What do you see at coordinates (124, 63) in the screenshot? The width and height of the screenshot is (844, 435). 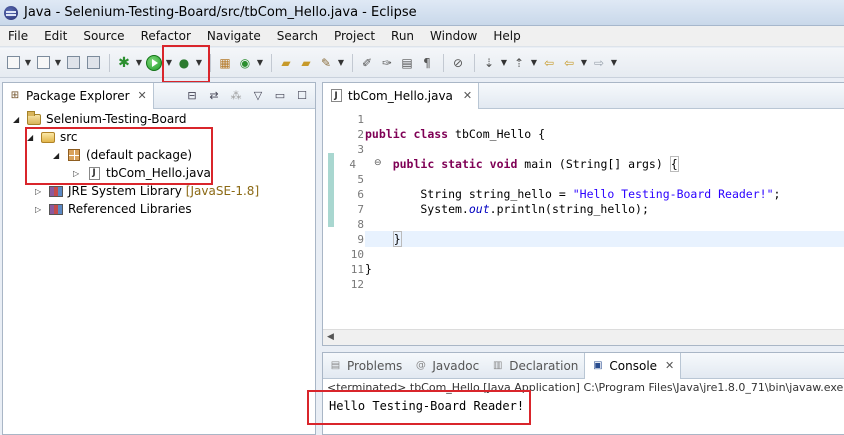 I see `debug-icon: ✱` at bounding box center [124, 63].